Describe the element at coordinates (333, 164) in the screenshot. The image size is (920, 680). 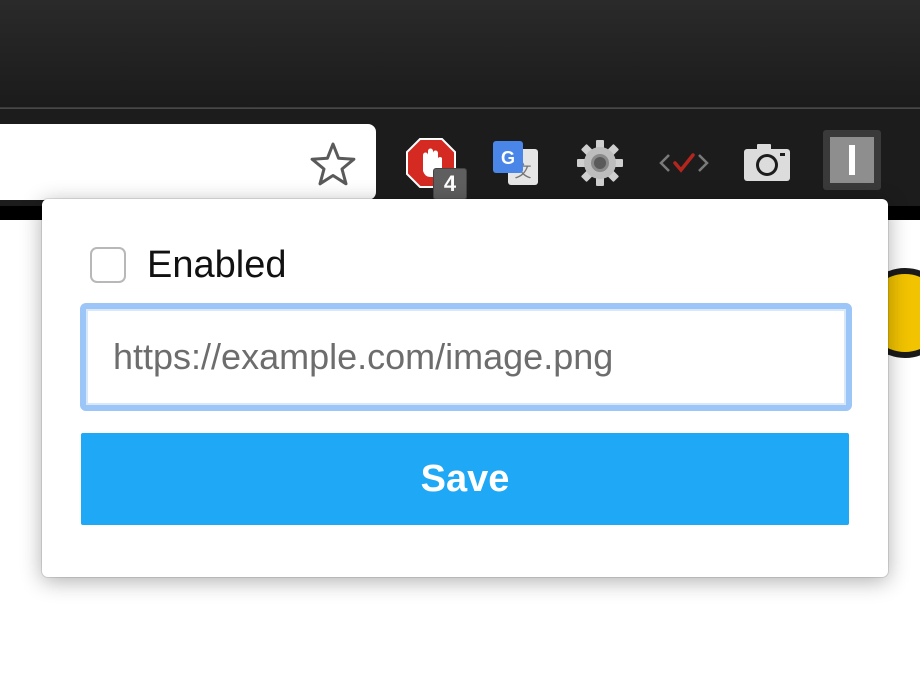
I see `star-icon` at that location.